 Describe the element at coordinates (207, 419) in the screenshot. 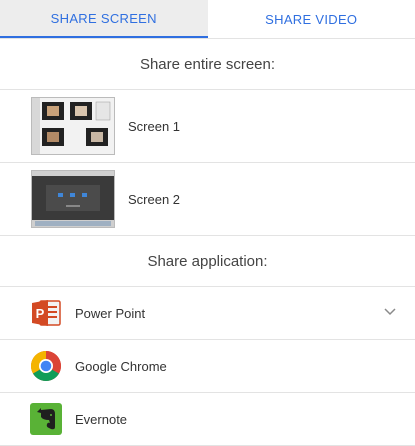

I see `app-evernote: Evernote` at that location.